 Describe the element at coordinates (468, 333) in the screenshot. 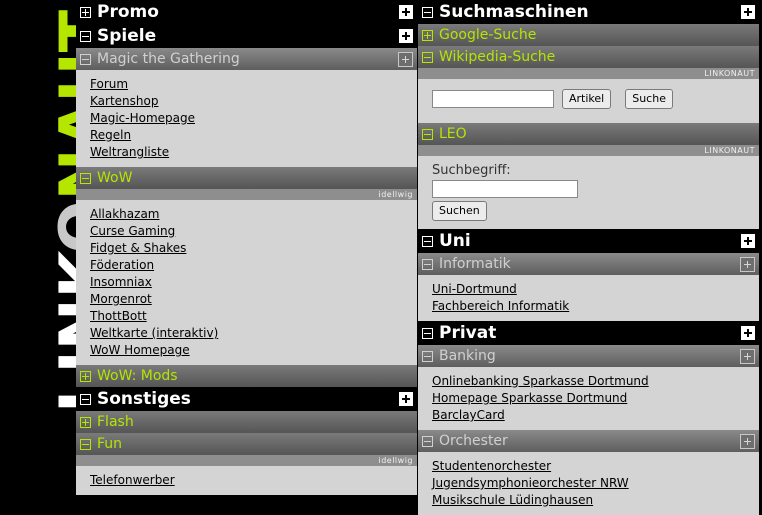

I see `section-title: Privat` at that location.